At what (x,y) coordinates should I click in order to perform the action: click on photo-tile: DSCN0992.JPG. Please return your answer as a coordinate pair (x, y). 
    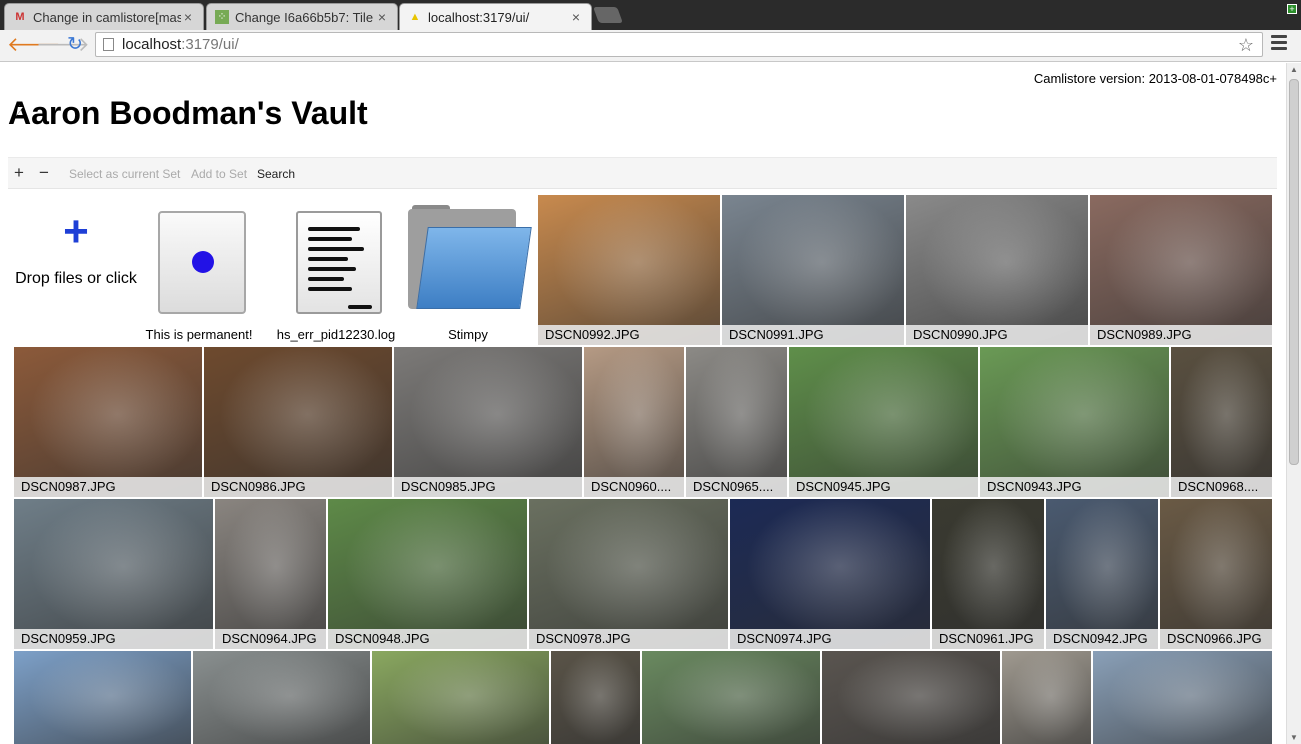
    Looking at the image, I should click on (629, 270).